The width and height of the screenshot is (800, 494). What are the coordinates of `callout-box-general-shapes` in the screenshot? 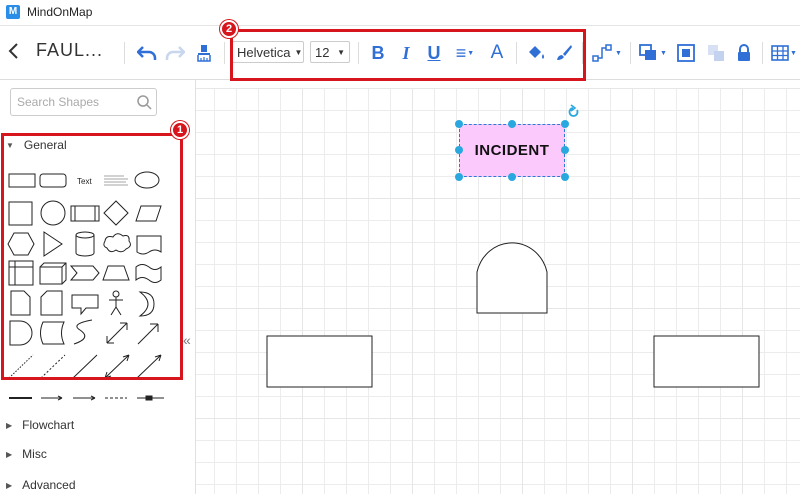 It's located at (92, 256).